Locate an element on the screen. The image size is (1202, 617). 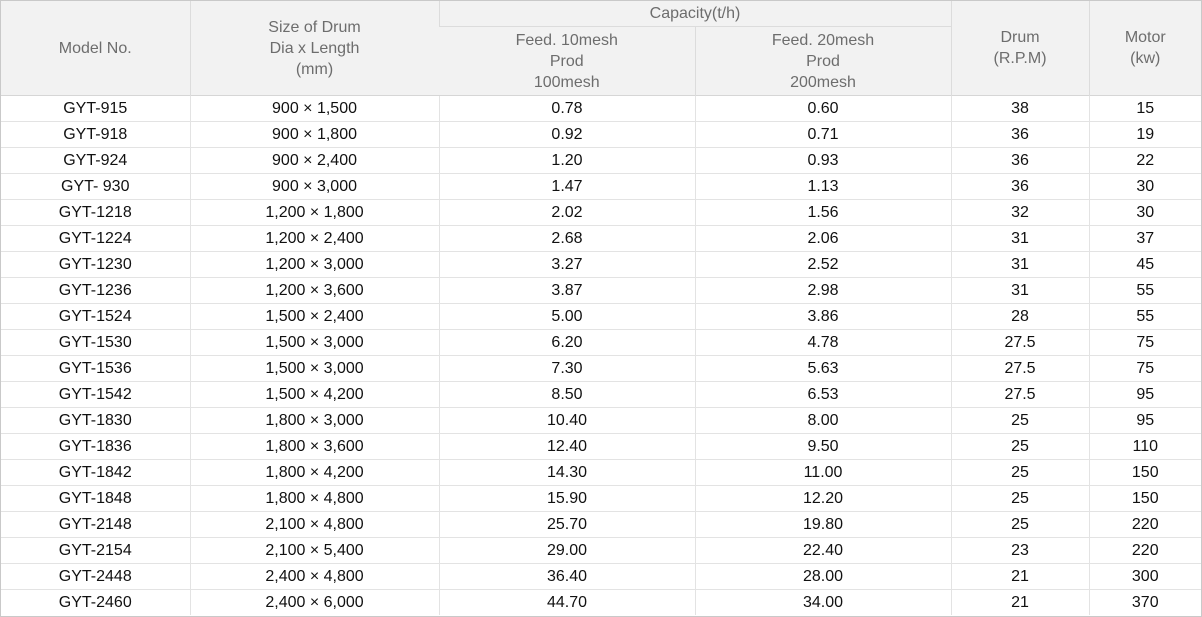
drum-size-cell: 1,500 × 2,400 is located at coordinates (314, 316).